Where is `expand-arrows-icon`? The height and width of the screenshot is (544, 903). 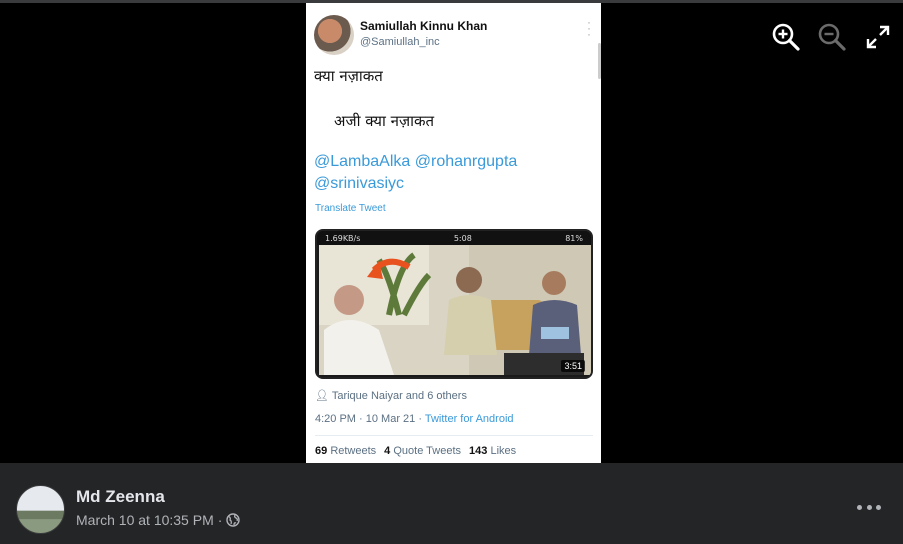 expand-arrows-icon is located at coordinates (878, 37).